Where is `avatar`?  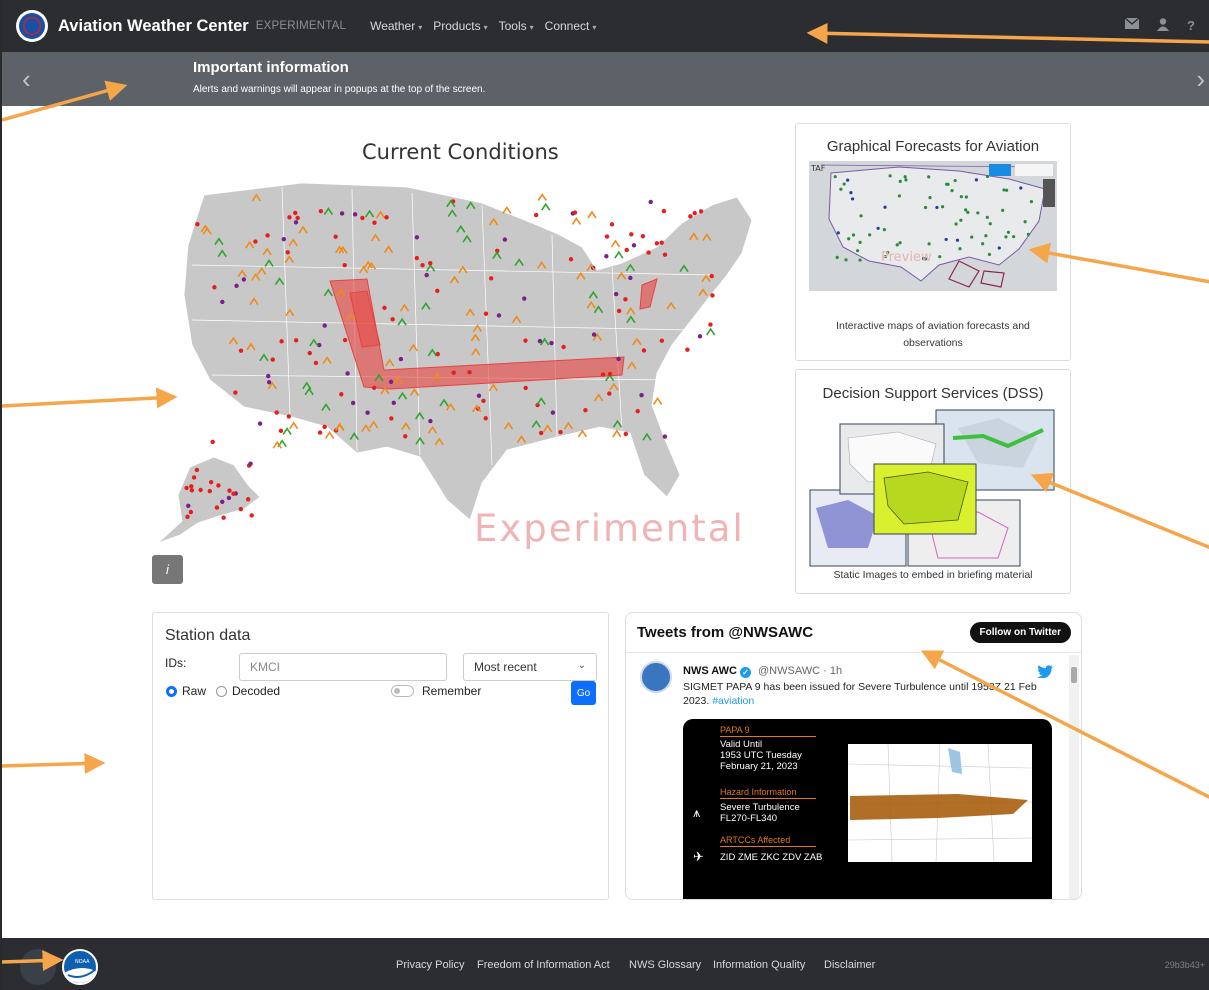 avatar is located at coordinates (656, 677).